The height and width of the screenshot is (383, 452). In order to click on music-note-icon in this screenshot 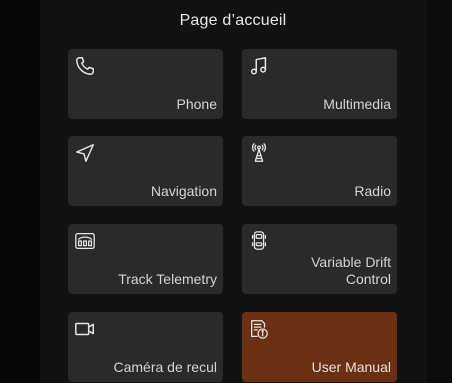, I will do `click(259, 66)`.